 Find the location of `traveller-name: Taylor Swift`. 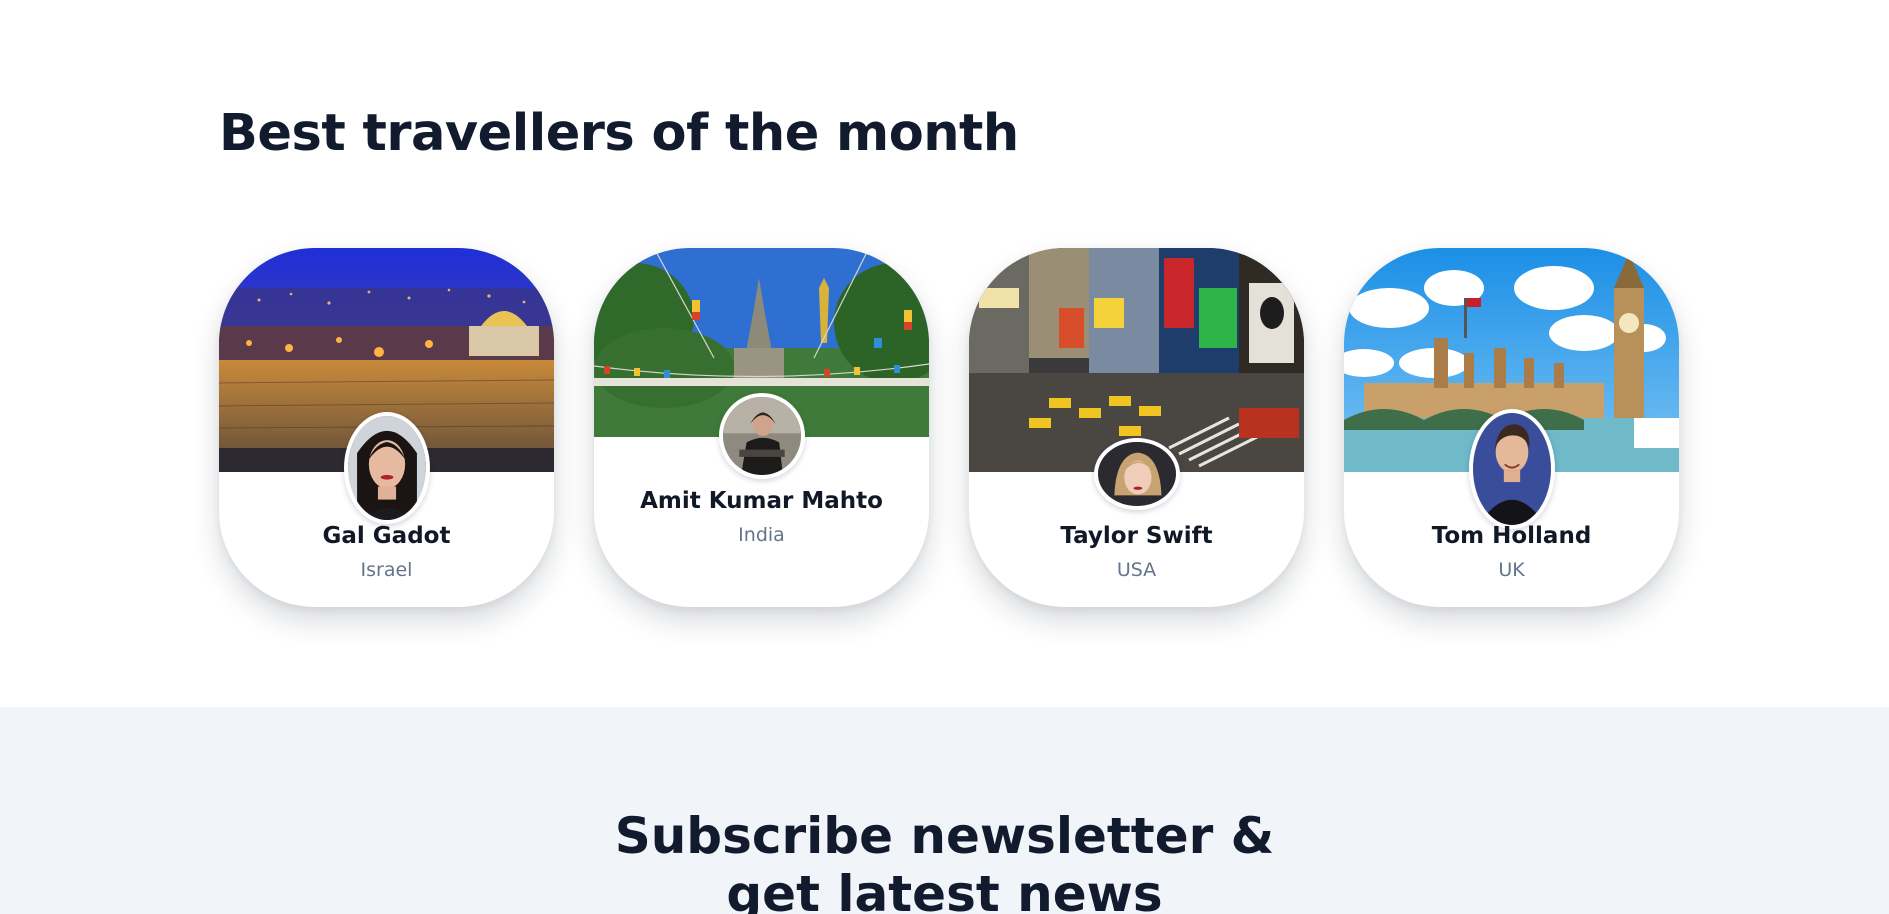

traveller-name: Taylor Swift is located at coordinates (1136, 536).